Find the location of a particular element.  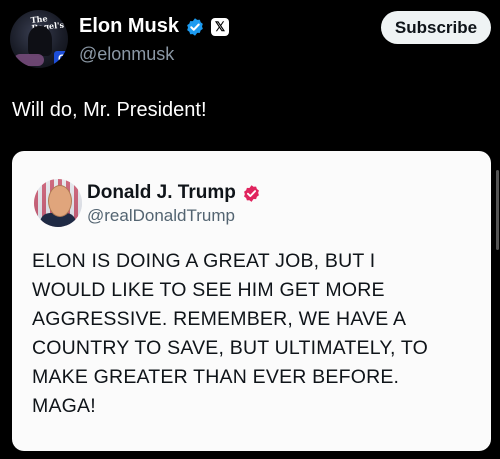

scrollbar is located at coordinates (497, 210).